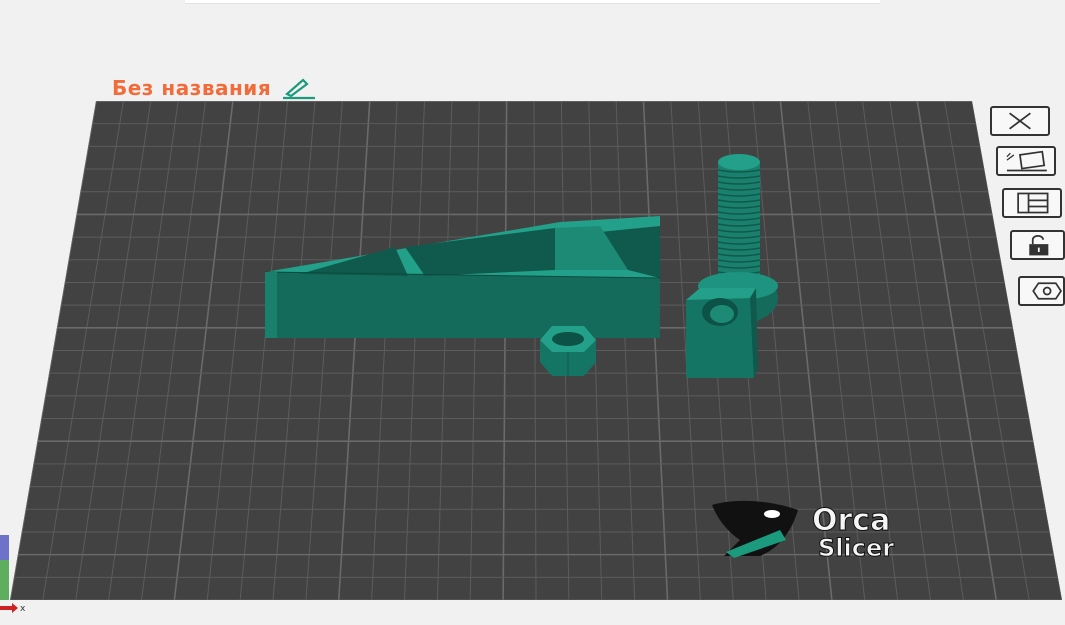 This screenshot has width=1065, height=625. Describe the element at coordinates (299, 88) in the screenshot. I see `edit-pencil-icon` at that location.